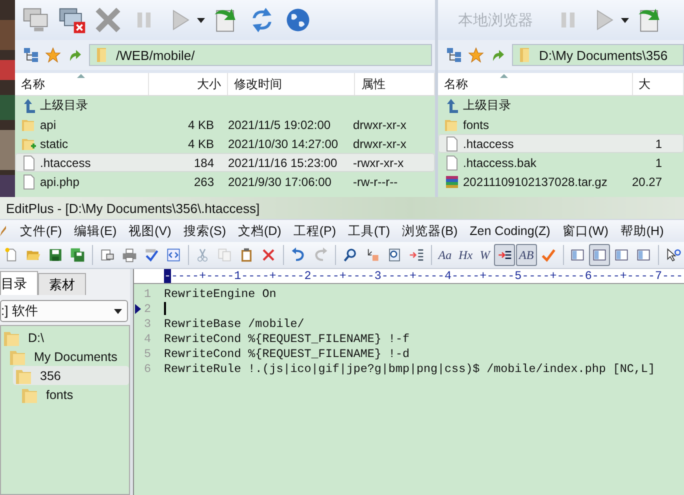 The height and width of the screenshot is (495, 684). Describe the element at coordinates (260, 231) in the screenshot. I see `menu-item: 文档(D)` at that location.